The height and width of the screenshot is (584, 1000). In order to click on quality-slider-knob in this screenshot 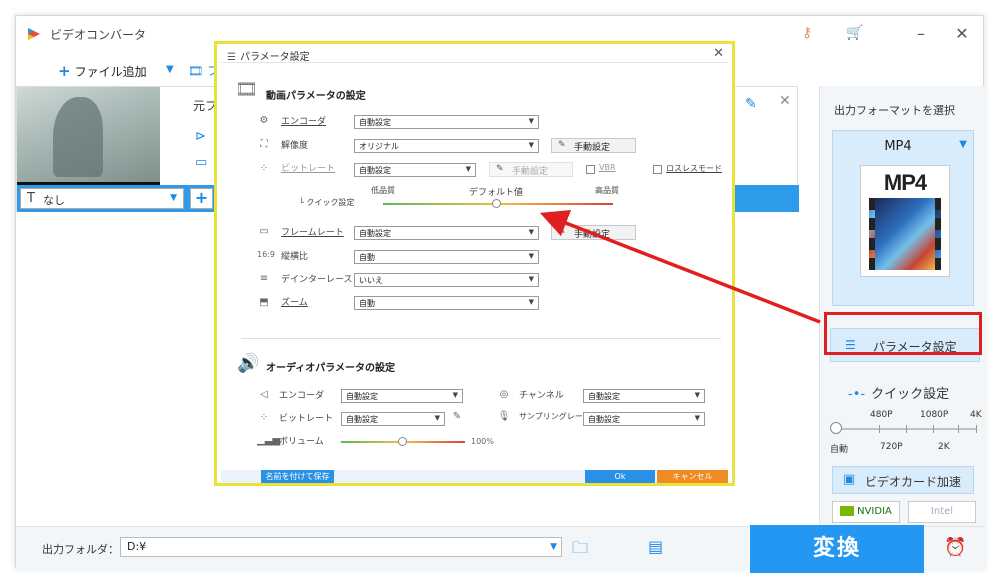, I will do `click(496, 203)`.